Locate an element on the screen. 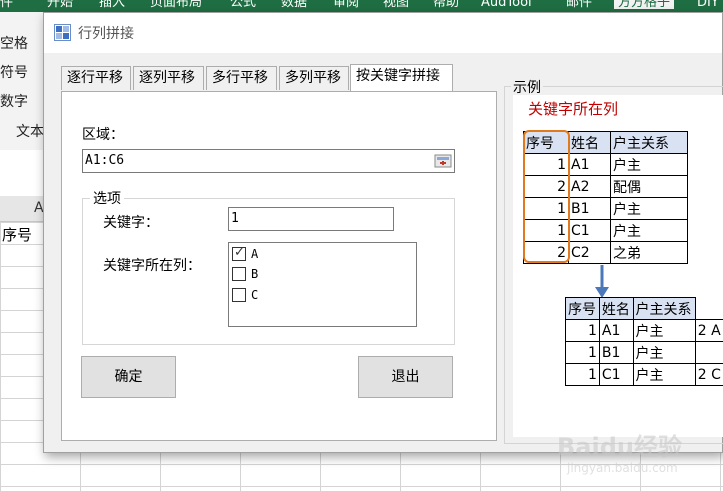 This screenshot has height=491, width=723. excel-left-label: 符号 is located at coordinates (14, 73).